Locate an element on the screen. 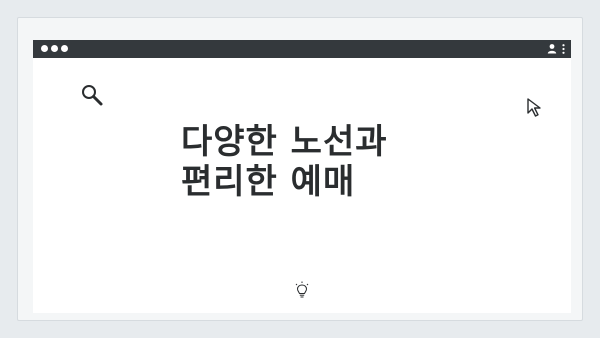 The image size is (600, 338). search-icon is located at coordinates (92, 95).